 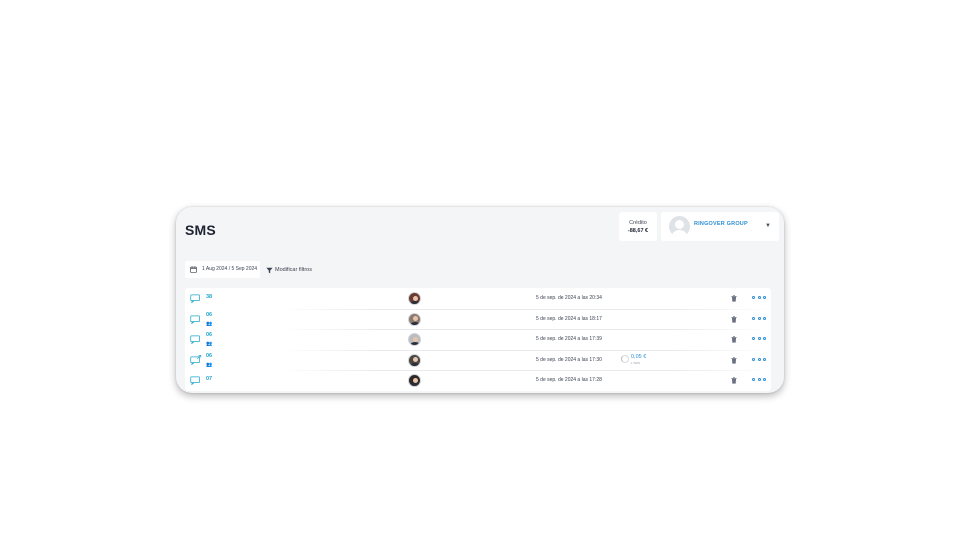 I want to click on sms-datetime: 5 de sep. de 2024 a las 17:30, so click(x=569, y=359).